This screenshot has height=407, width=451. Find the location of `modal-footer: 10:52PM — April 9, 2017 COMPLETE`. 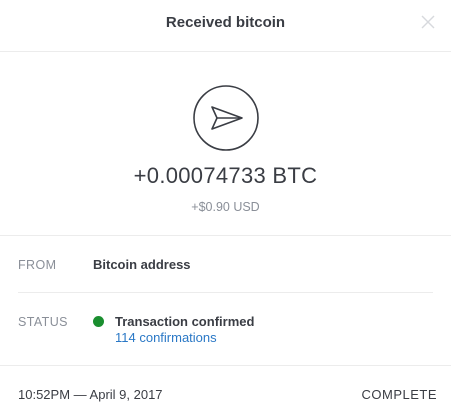

modal-footer: 10:52PM — April 9, 2017 COMPLETE is located at coordinates (225, 386).